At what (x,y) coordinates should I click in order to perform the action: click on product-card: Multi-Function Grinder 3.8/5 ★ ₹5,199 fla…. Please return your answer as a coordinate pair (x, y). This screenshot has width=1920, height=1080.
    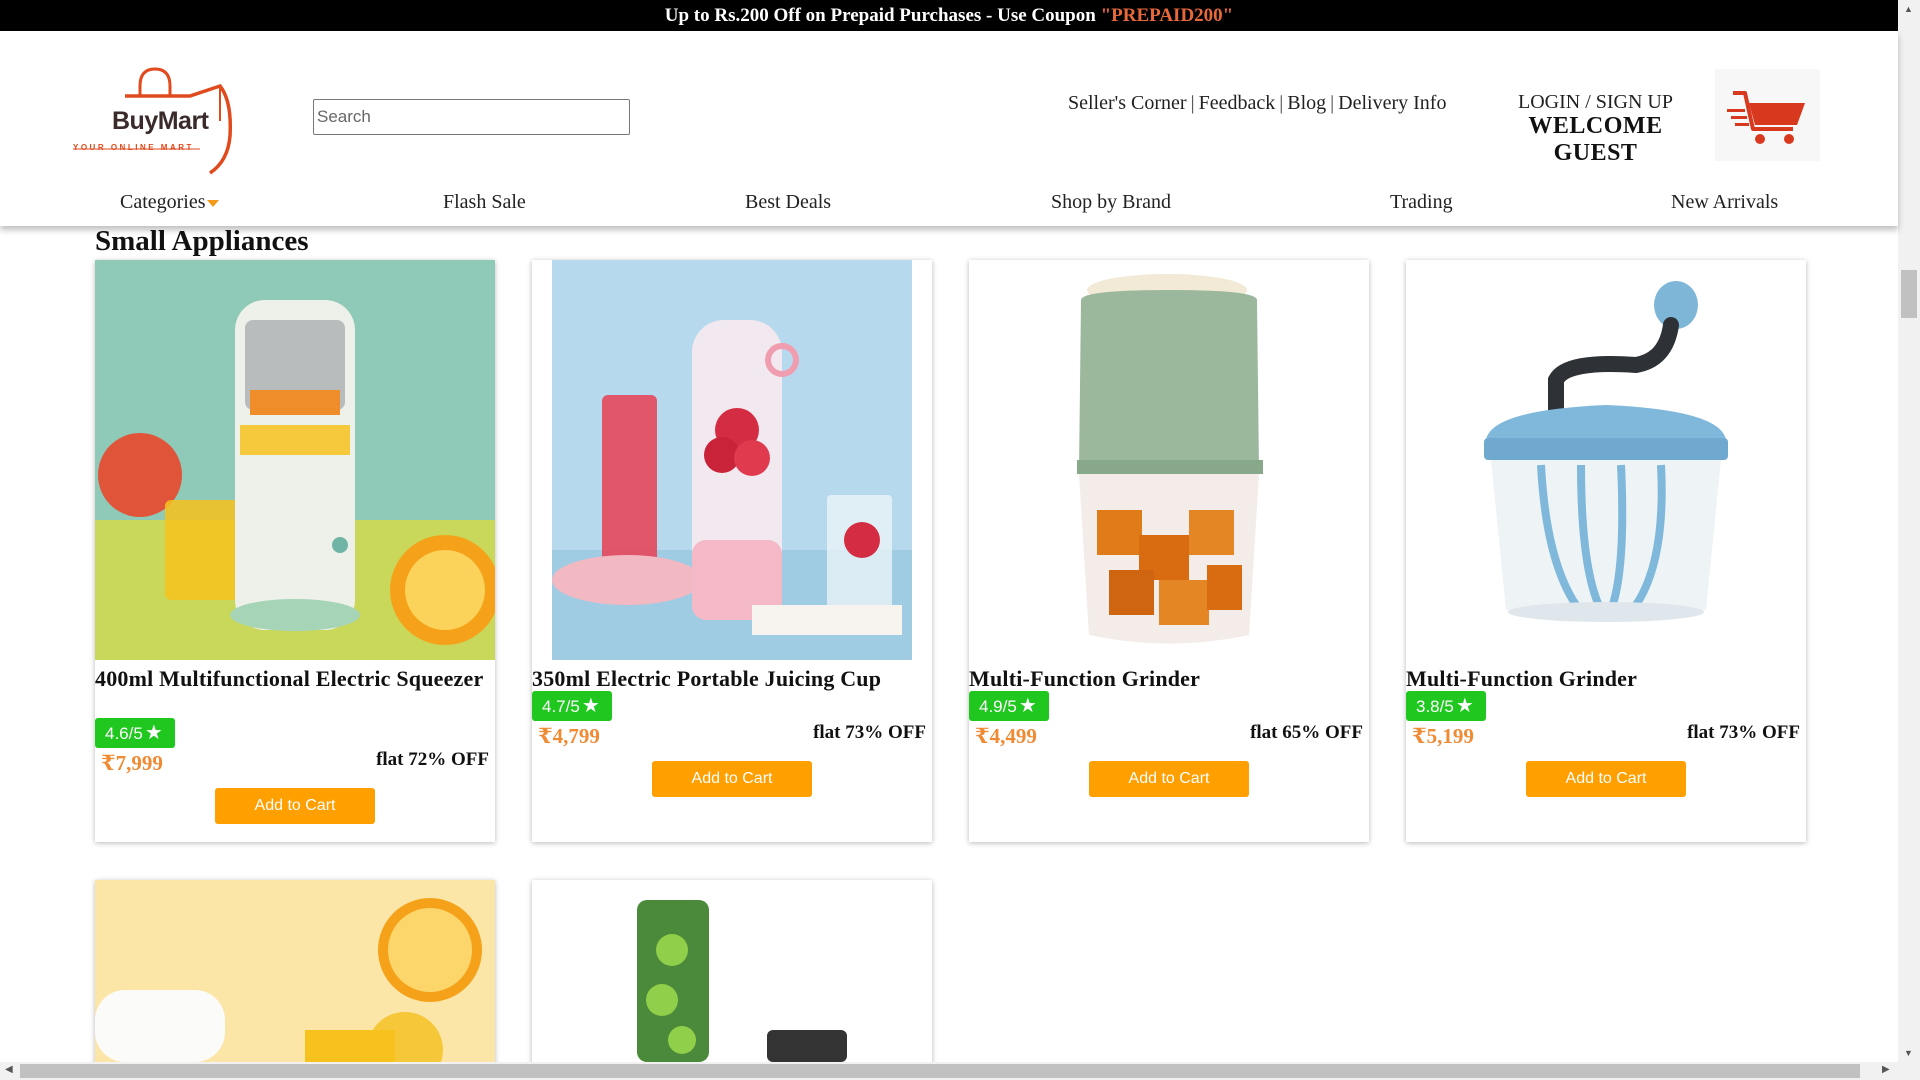
    Looking at the image, I should click on (1606, 551).